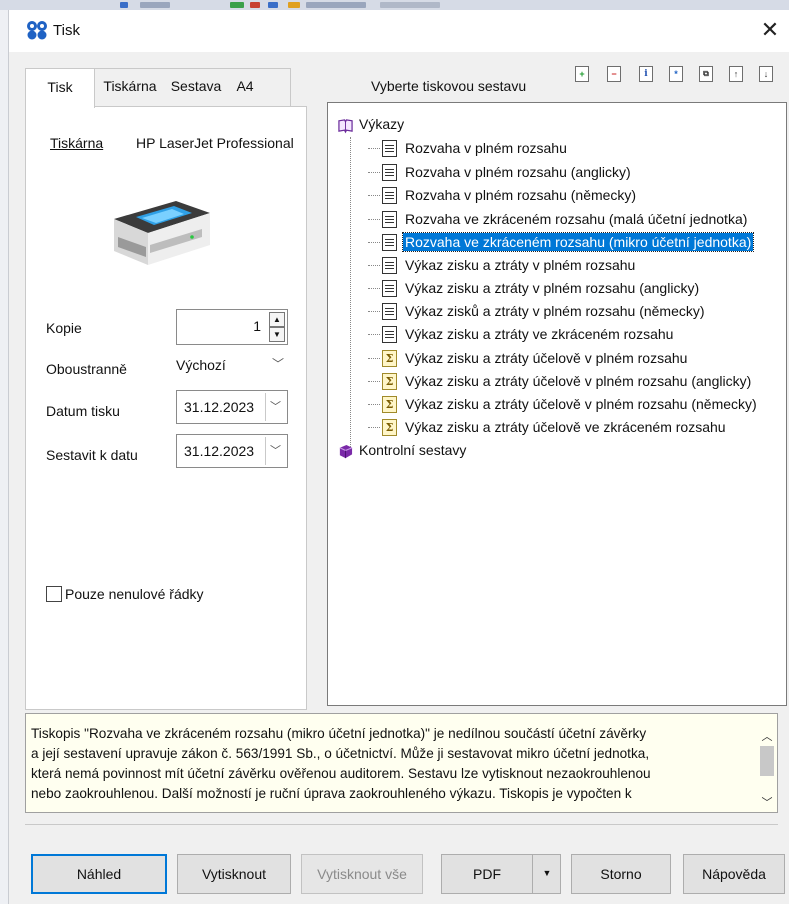  Describe the element at coordinates (706, 74) in the screenshot. I see `copy-icon: ⧉` at that location.